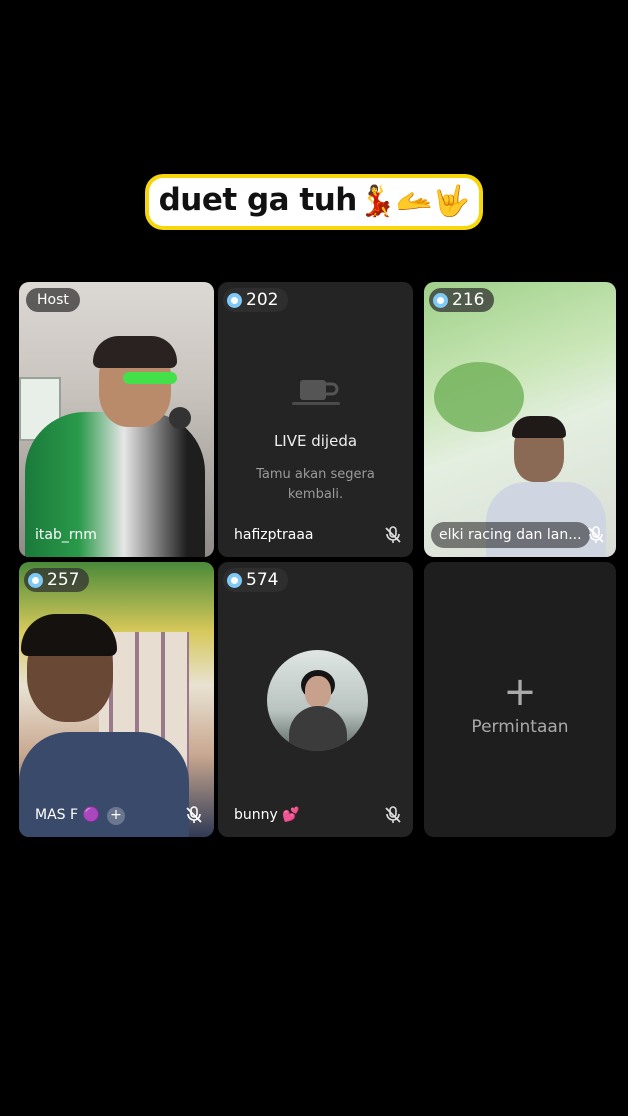 The height and width of the screenshot is (1116, 628). I want to click on guest-tile-host: Host itab_rnm, so click(116, 419).